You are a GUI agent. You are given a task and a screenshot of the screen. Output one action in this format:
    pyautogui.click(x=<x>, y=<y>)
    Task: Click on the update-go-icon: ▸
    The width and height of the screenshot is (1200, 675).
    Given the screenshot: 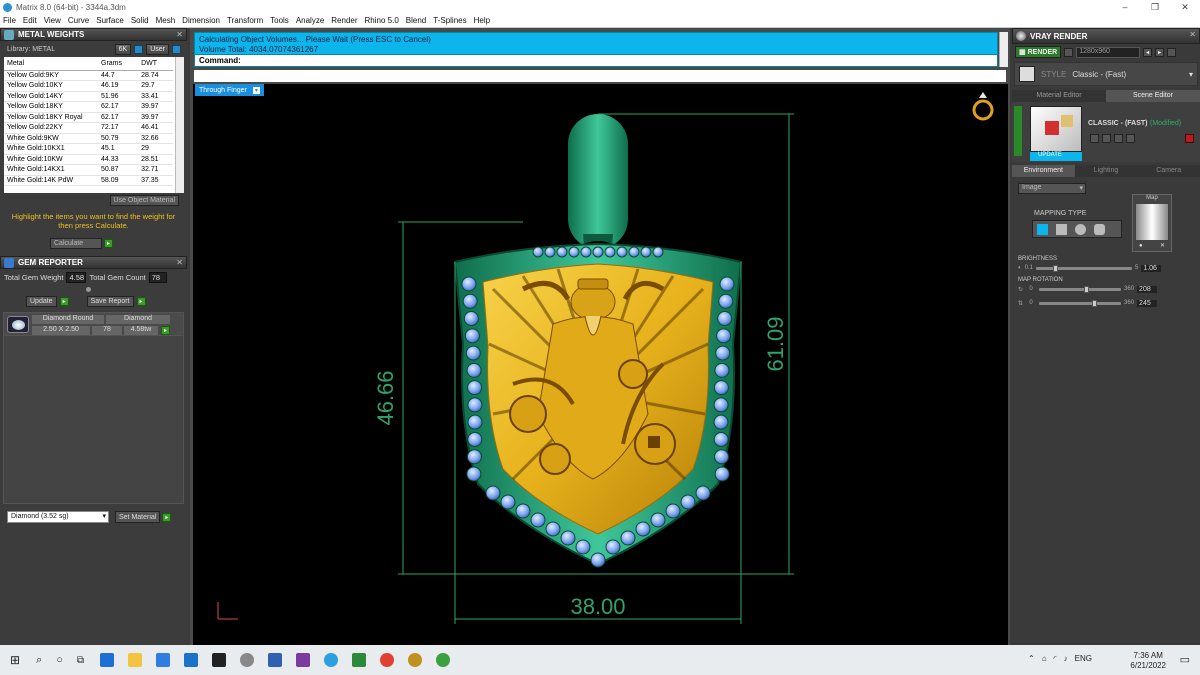 What is the action you would take?
    pyautogui.click(x=64, y=301)
    